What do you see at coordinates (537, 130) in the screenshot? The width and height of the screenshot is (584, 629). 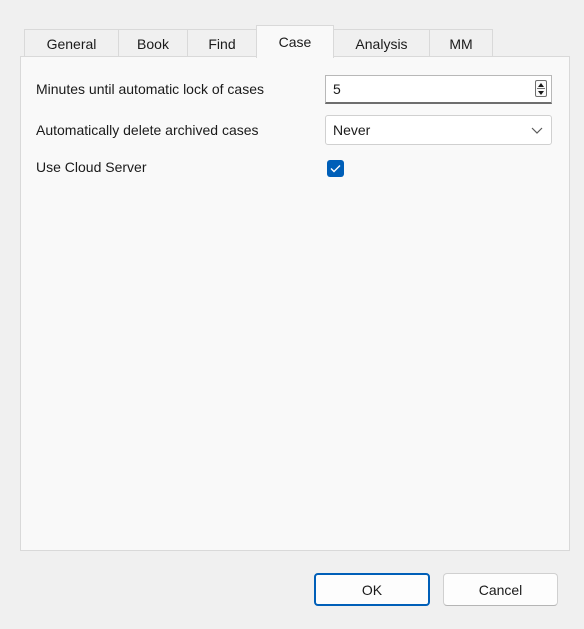 I see `chevron-down-icon` at bounding box center [537, 130].